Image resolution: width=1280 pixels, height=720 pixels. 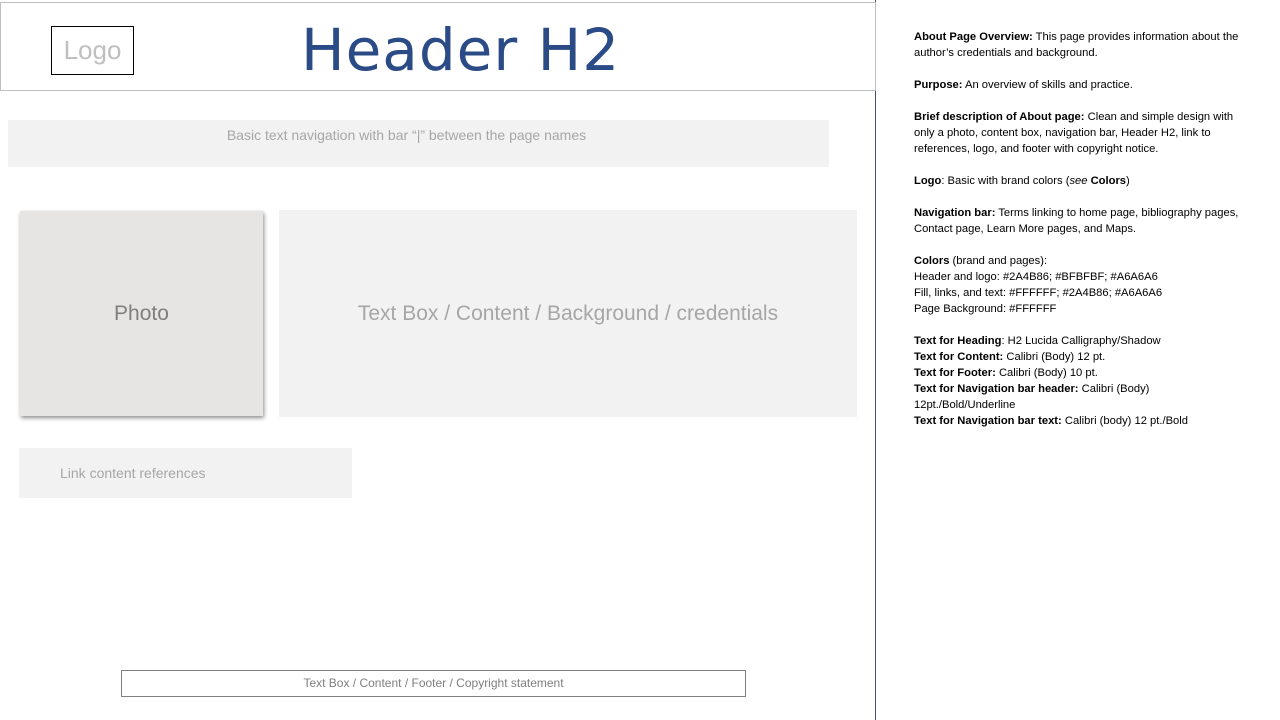 I want to click on note-logo-text-a: : Basic with brand colors (, so click(x=1005, y=181).